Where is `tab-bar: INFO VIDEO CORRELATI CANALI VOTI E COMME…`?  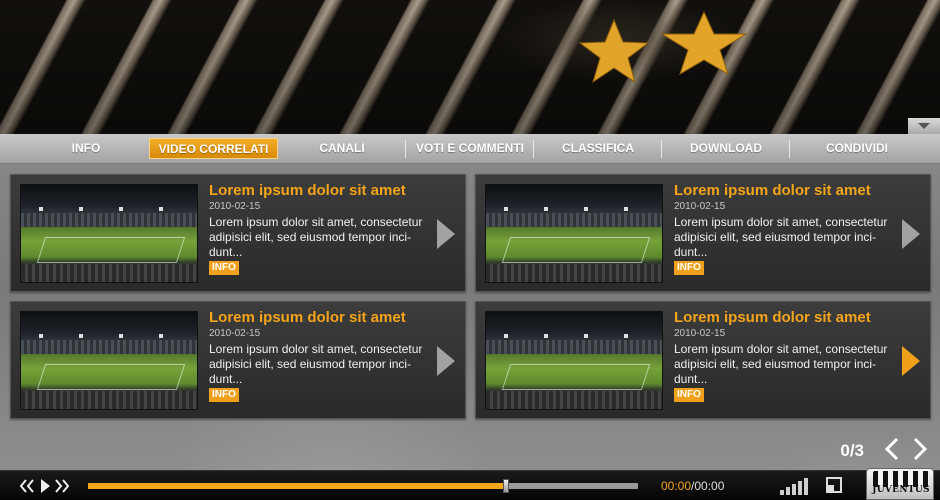 tab-bar: INFO VIDEO CORRELATI CANALI VOTI E COMME… is located at coordinates (470, 149).